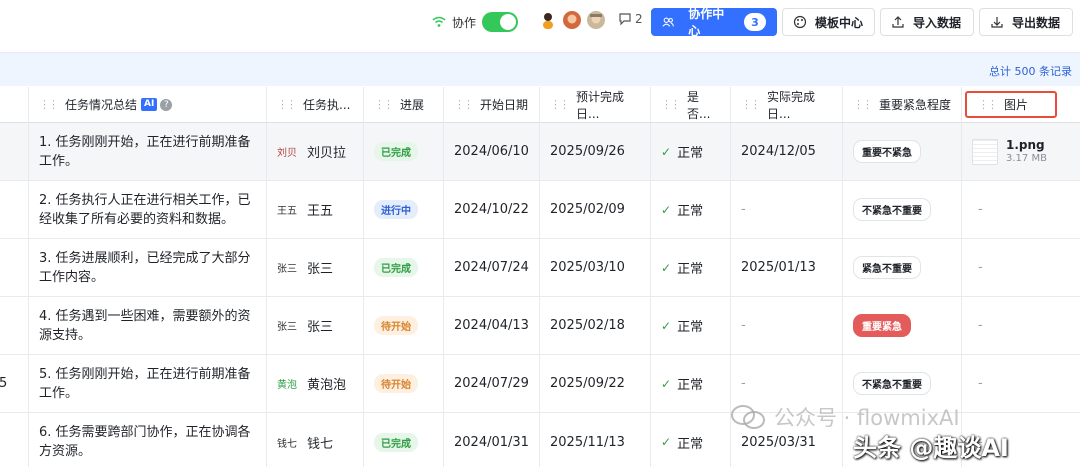  What do you see at coordinates (14, 383) in the screenshot?
I see `row-index: 5` at bounding box center [14, 383].